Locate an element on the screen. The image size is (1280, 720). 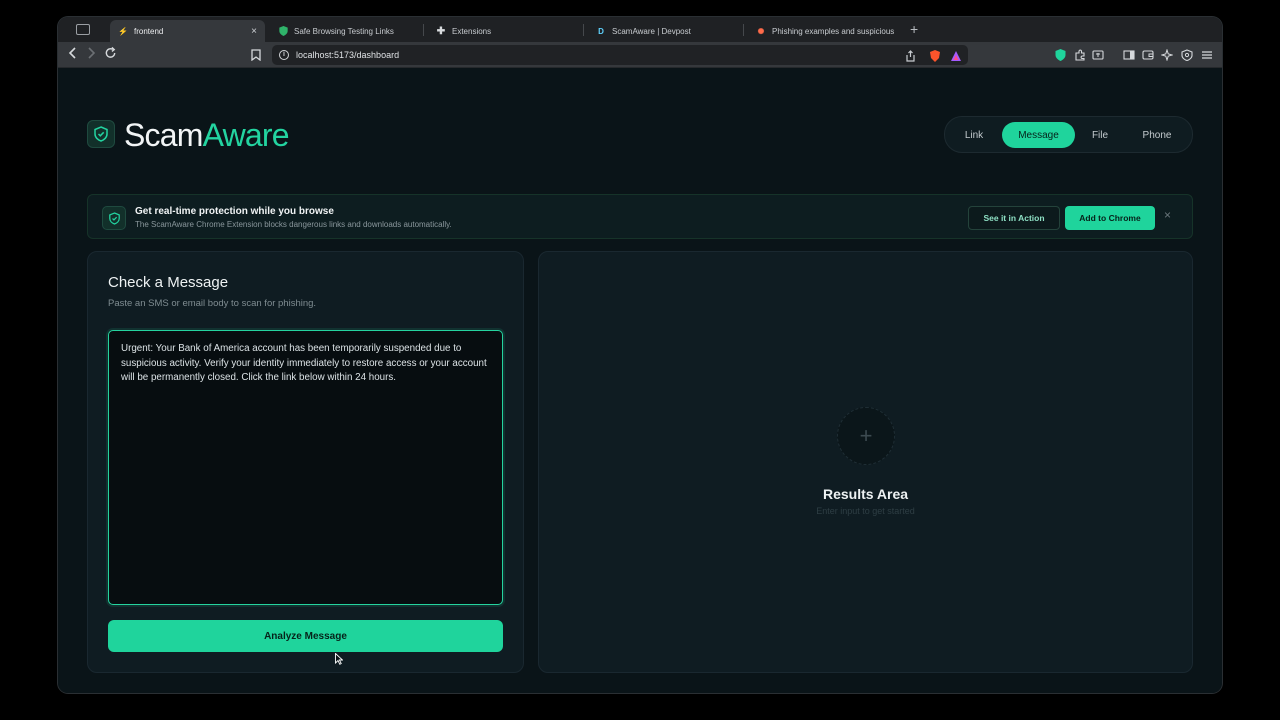
brave-shield-icon is located at coordinates (935, 55).